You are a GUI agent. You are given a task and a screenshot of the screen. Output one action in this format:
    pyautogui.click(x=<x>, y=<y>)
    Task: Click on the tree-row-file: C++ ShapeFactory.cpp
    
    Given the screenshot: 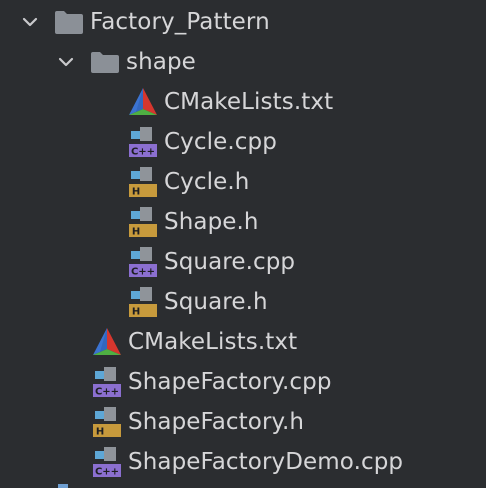 What is the action you would take?
    pyautogui.click(x=243, y=382)
    